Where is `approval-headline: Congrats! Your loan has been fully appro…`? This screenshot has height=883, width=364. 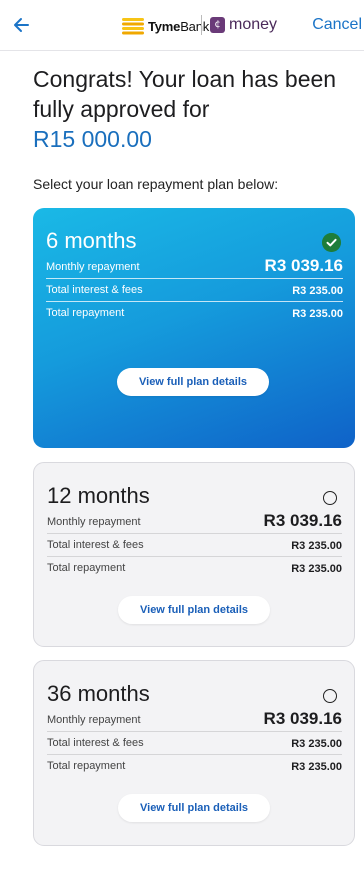
approval-headline: Congrats! Your loan has been fully appro… is located at coordinates (193, 109).